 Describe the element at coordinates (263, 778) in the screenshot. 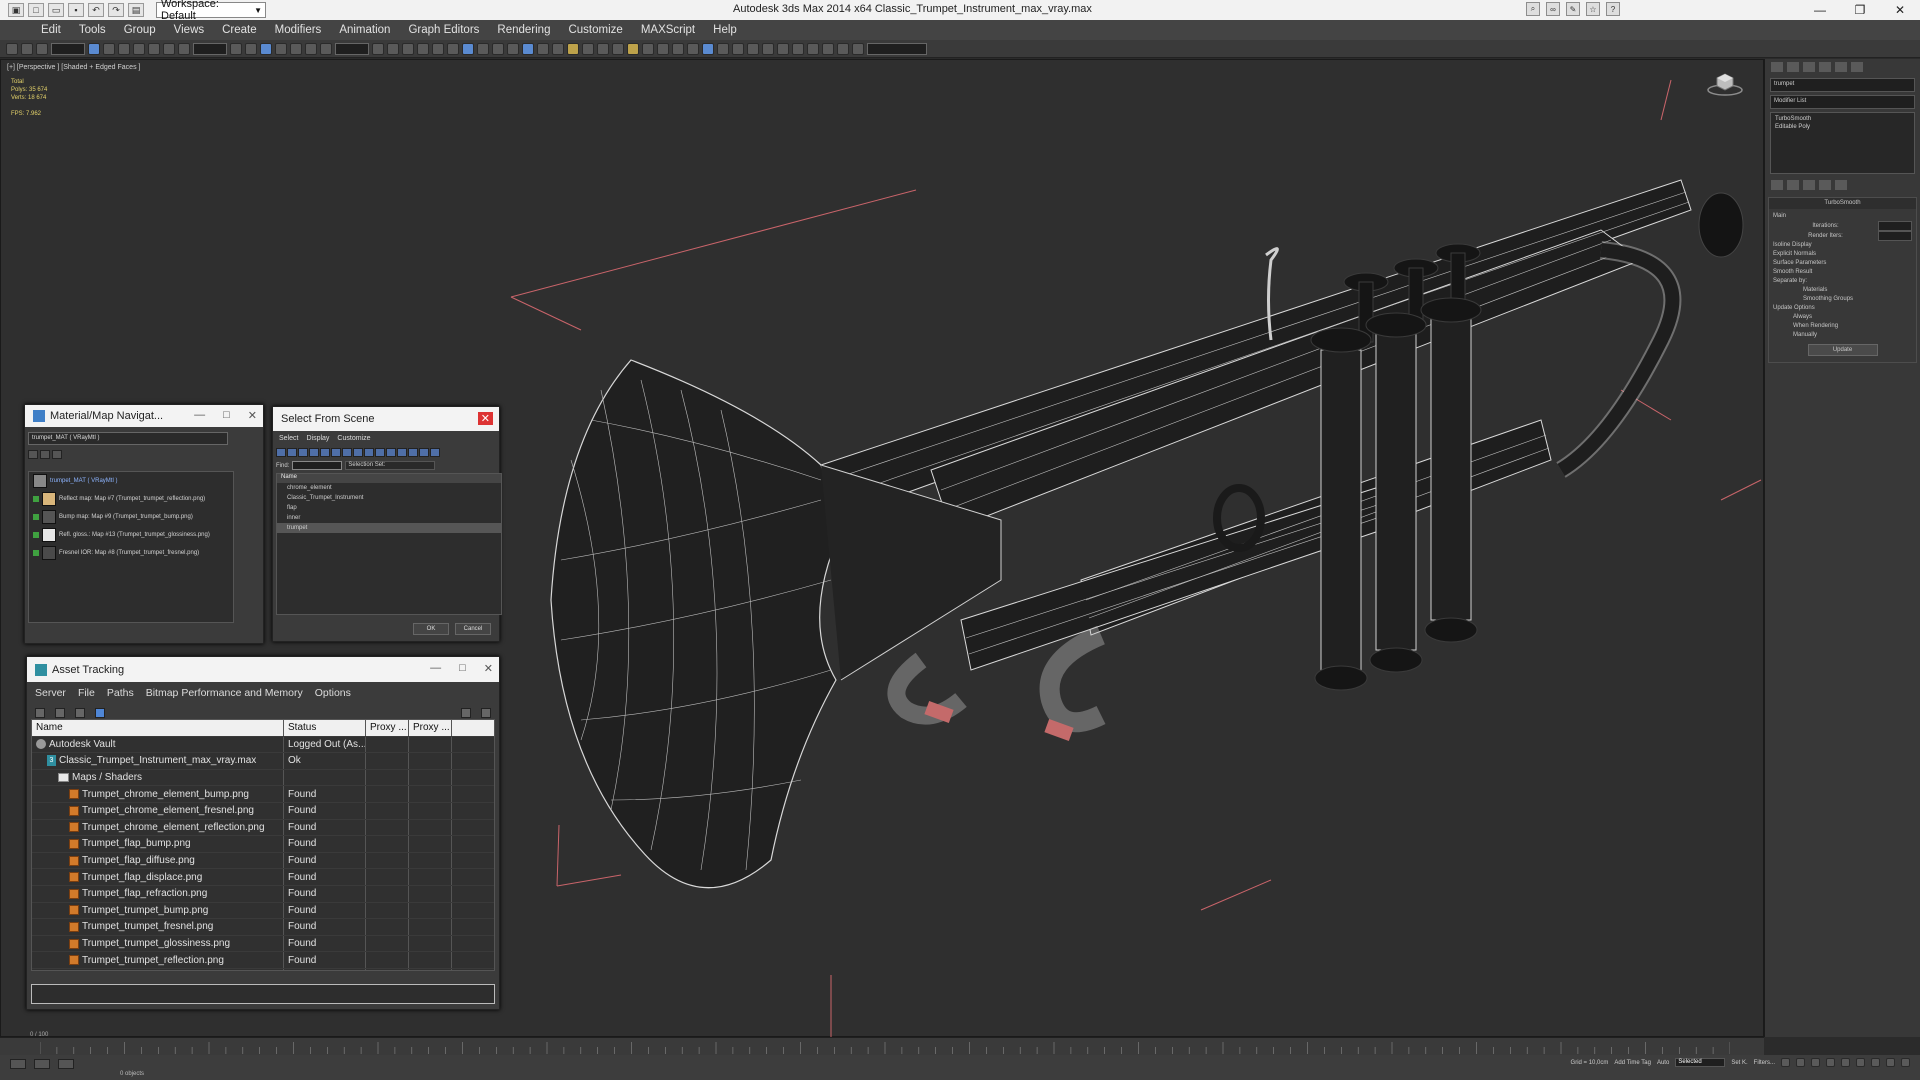

I see `table-row: Maps / Shaders` at that location.